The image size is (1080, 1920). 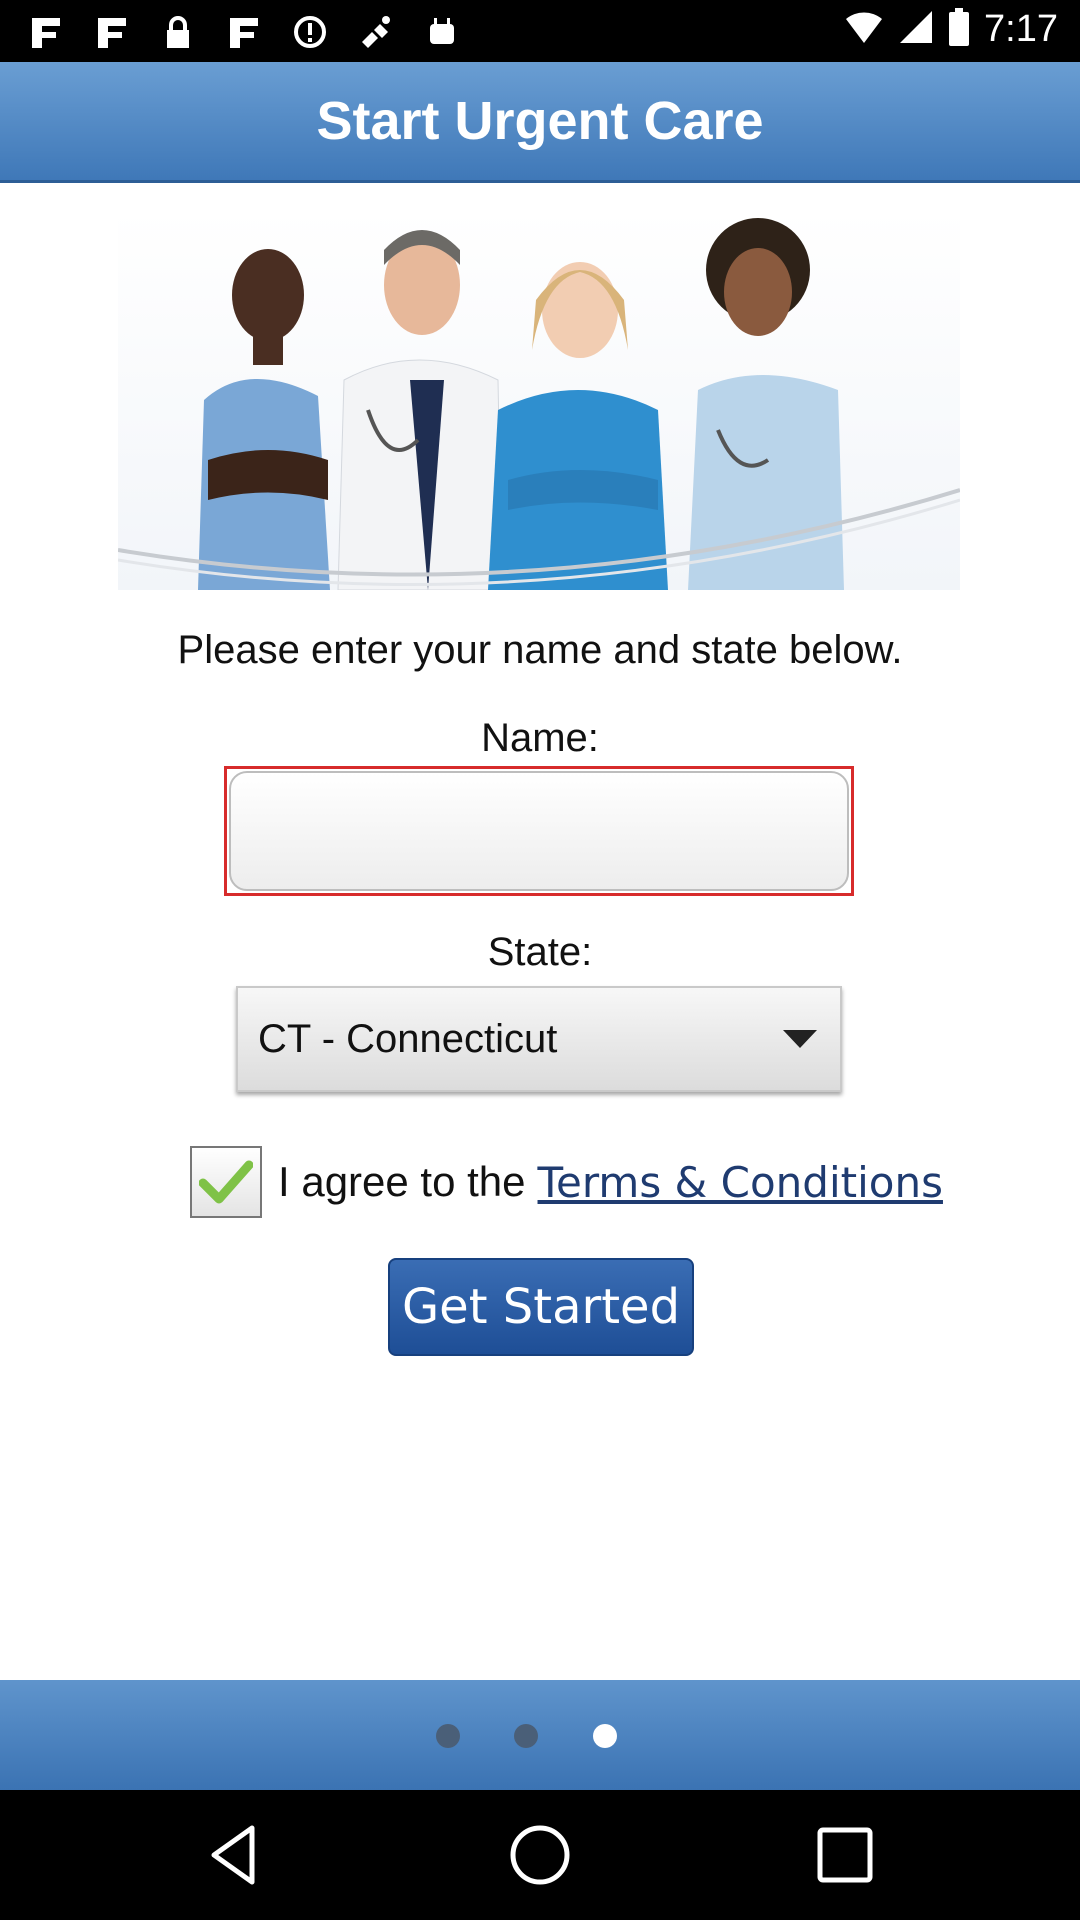 I want to click on checkmark-icon, so click(x=226, y=1182).